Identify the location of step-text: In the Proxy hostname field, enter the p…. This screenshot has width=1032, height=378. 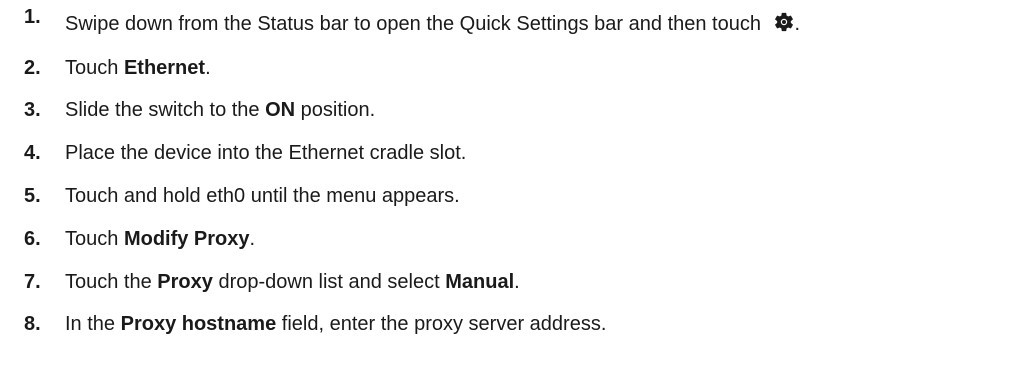
(335, 324).